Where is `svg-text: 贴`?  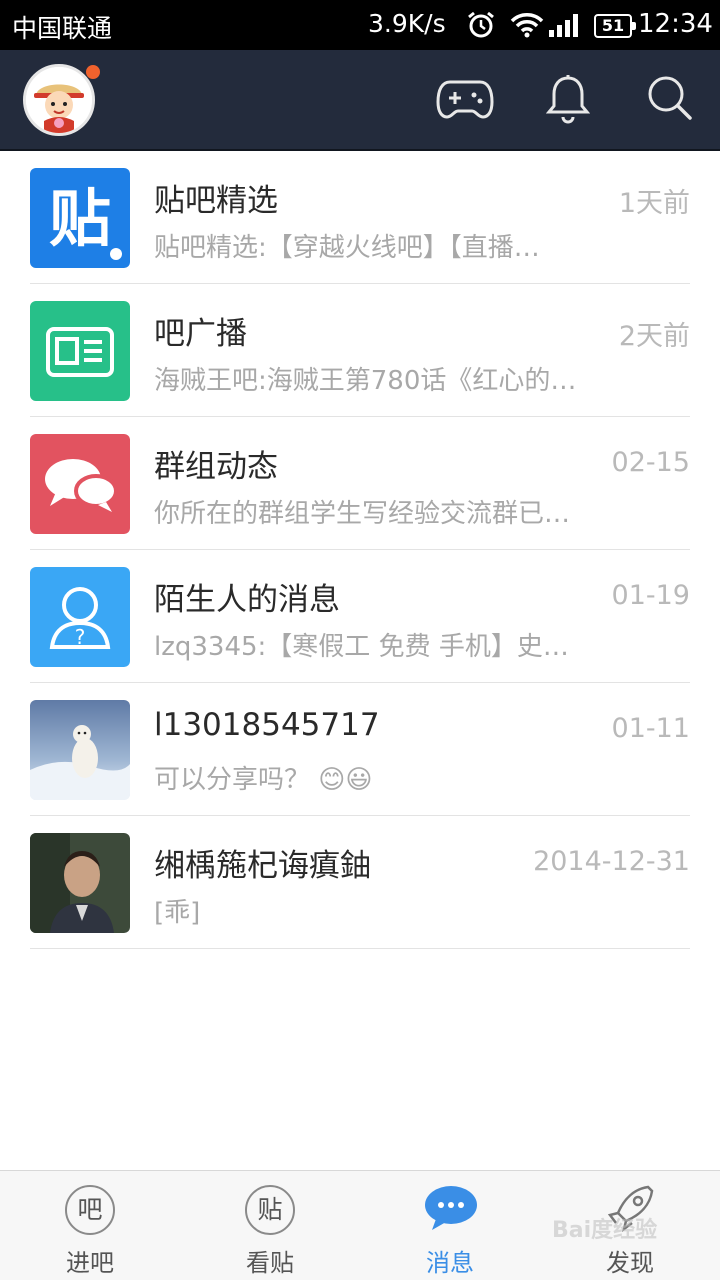
svg-text: 贴 is located at coordinates (80, 218).